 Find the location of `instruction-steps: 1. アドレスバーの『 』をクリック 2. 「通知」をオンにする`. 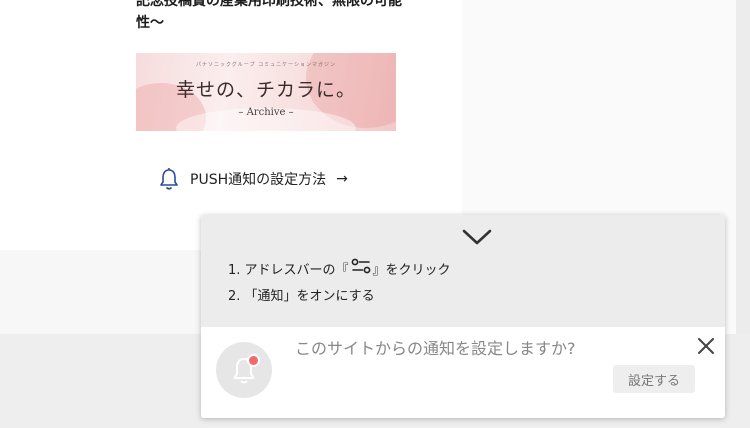

instruction-steps: 1. アドレスバーの『 』をクリック 2. 「通知」をオンにする is located at coordinates (339, 284).